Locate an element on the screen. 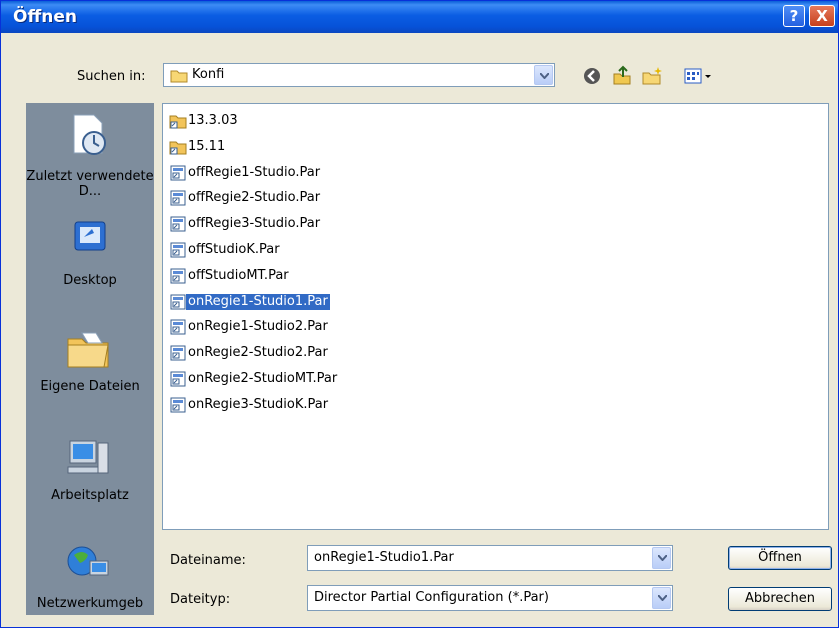 This screenshot has height=628, width=839. up-folder-button is located at coordinates (622, 76).